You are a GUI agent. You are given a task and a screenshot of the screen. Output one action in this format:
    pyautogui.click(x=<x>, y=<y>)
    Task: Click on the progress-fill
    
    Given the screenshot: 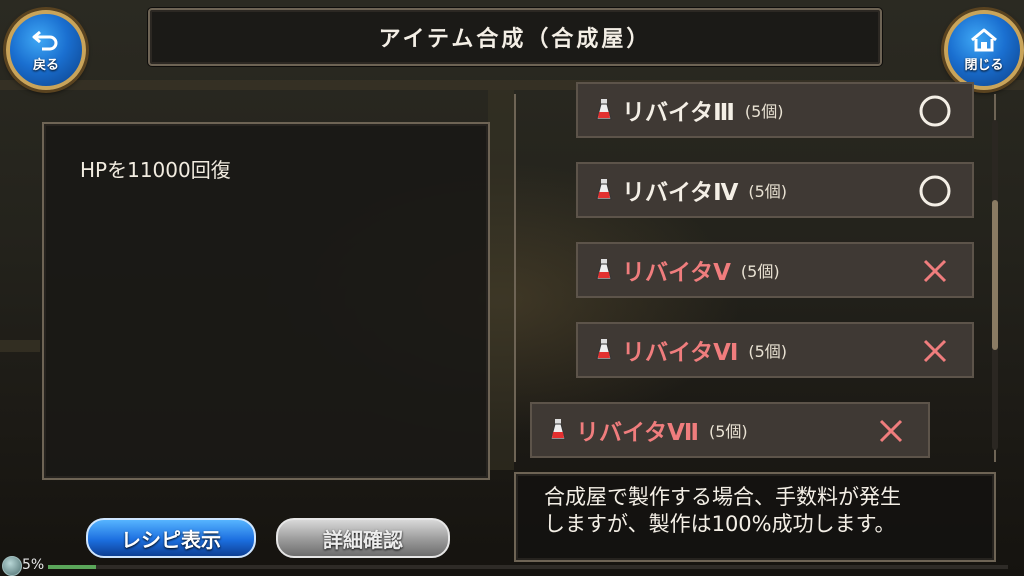 What is the action you would take?
    pyautogui.click(x=72, y=567)
    